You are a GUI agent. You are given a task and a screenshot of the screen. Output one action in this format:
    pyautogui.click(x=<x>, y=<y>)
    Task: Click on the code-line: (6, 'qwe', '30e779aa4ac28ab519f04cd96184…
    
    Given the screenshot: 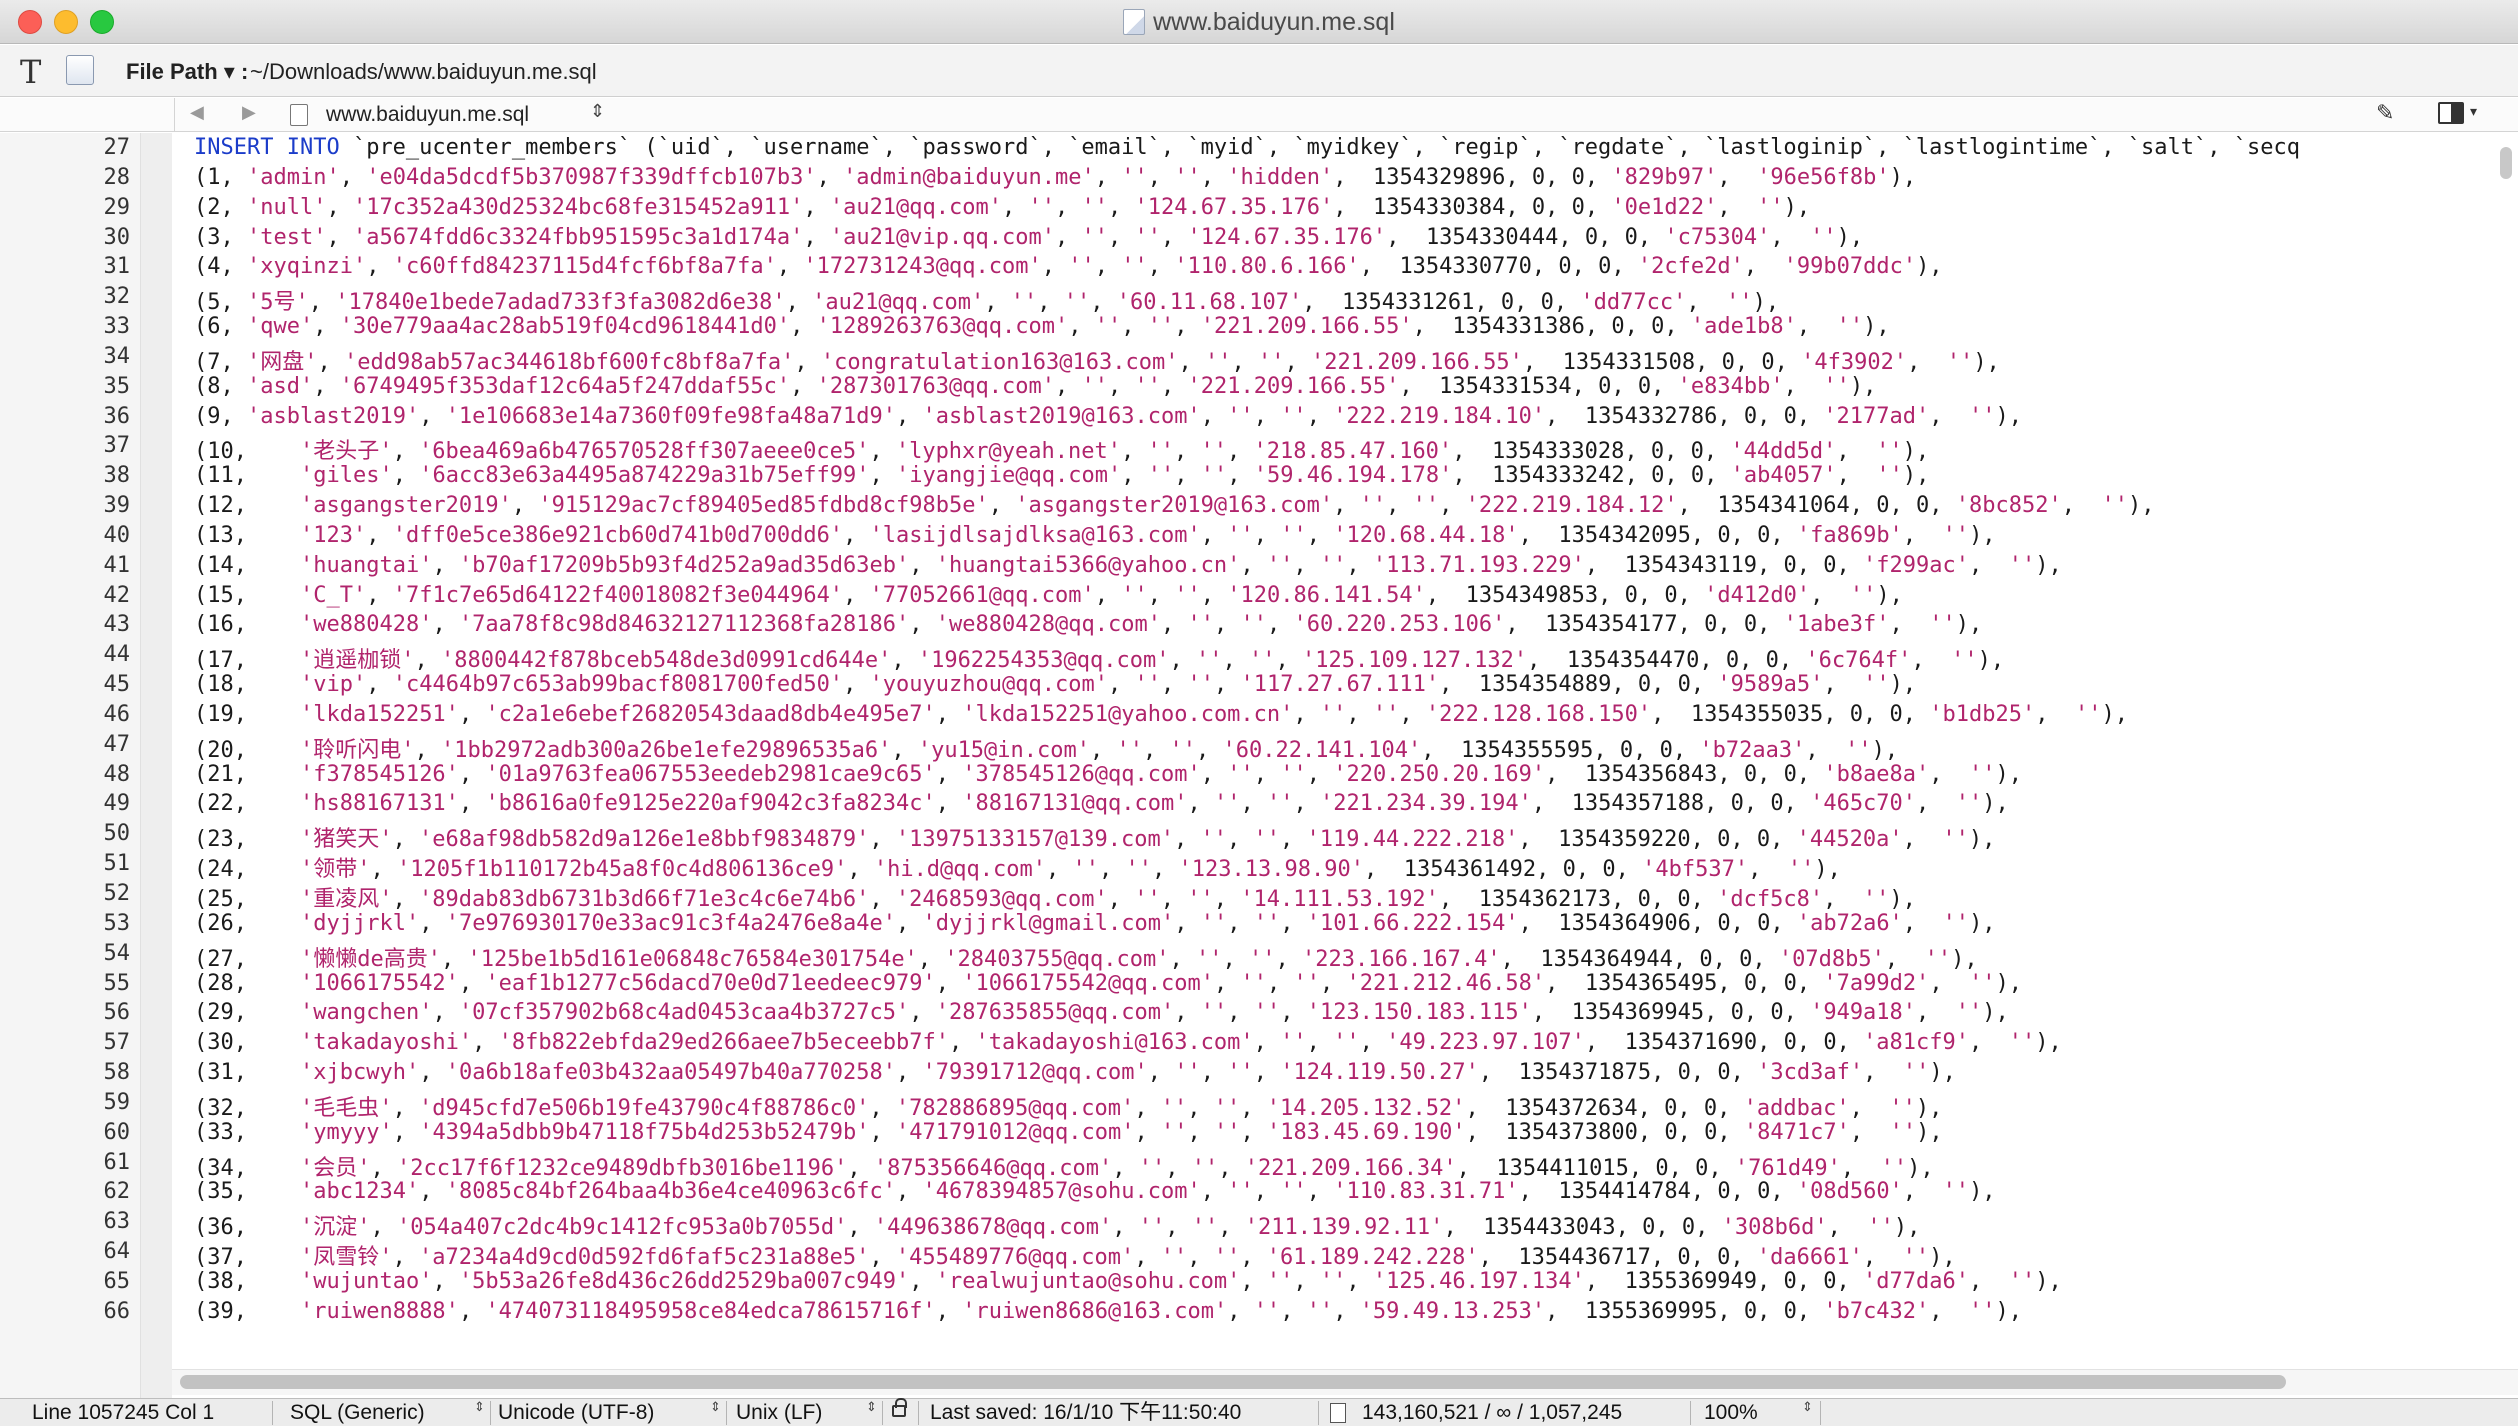 What is the action you would take?
    pyautogui.click(x=1042, y=326)
    